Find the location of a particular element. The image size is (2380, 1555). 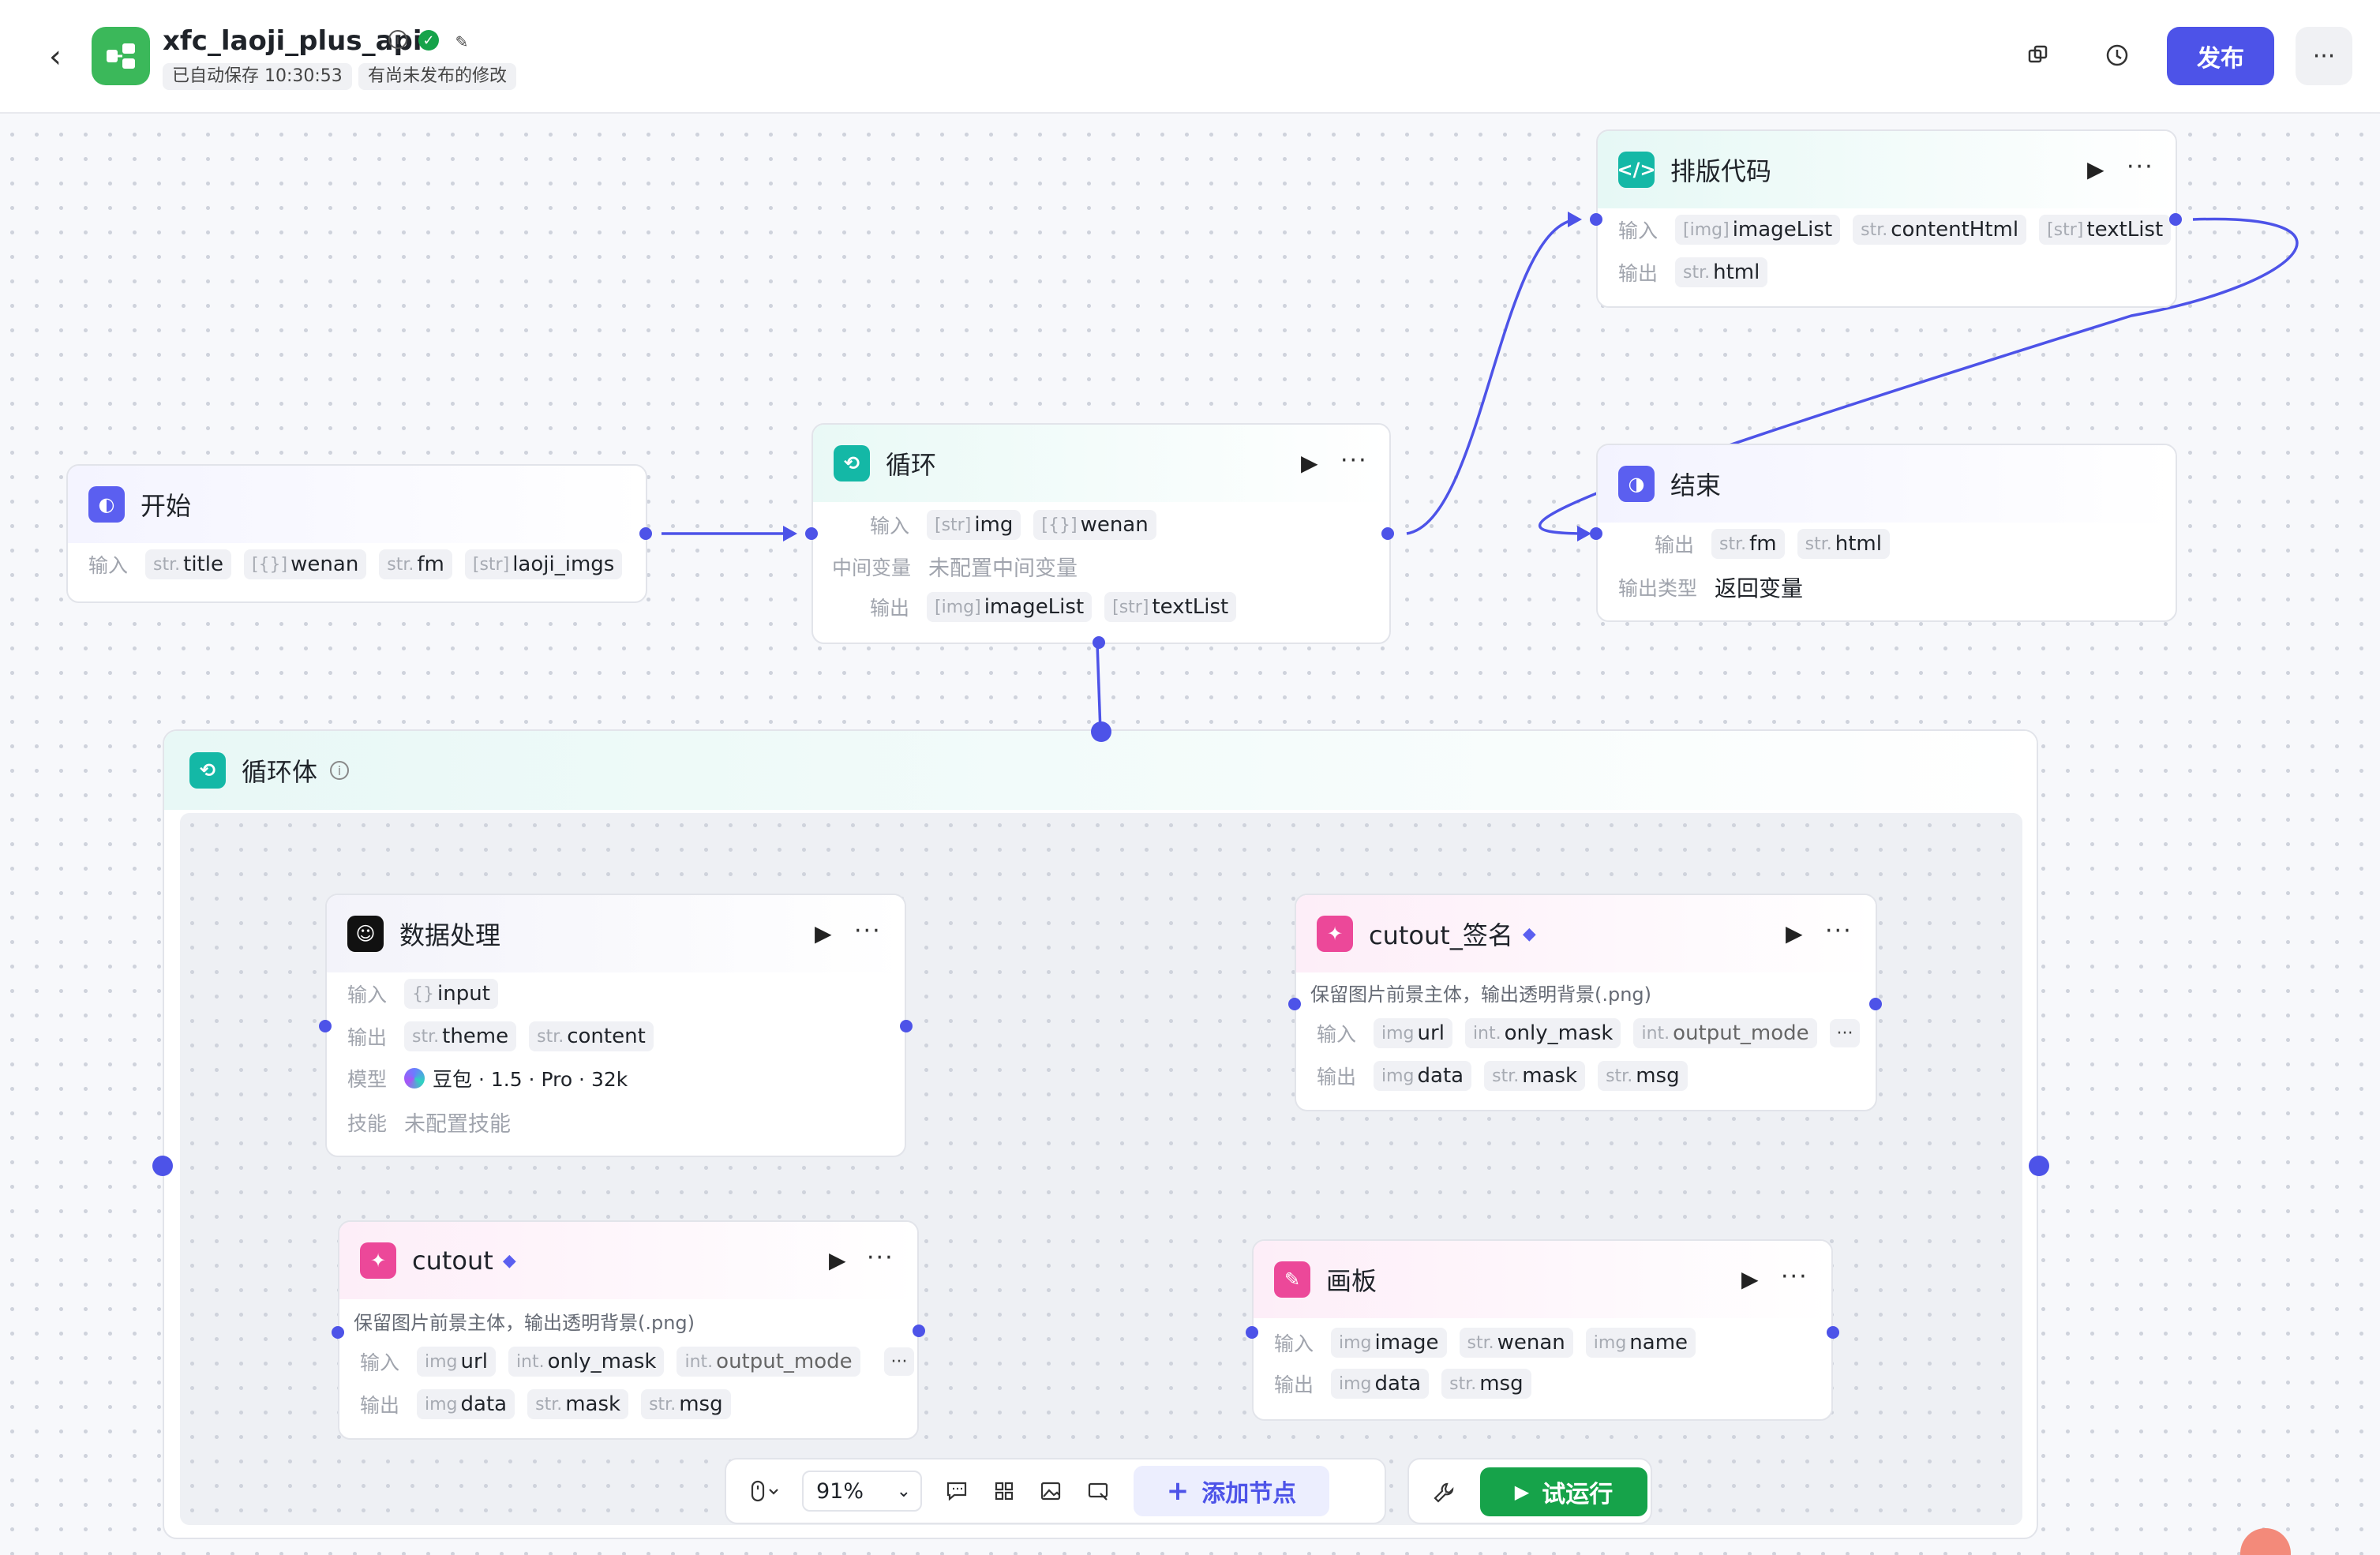

mouse-mode-icon is located at coordinates (765, 1491).